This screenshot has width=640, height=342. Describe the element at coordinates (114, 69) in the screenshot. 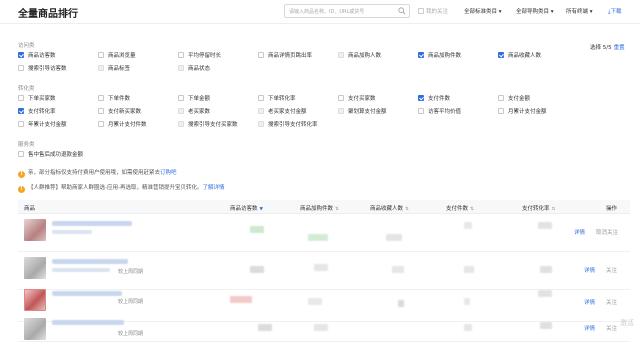

I see `metric-option: 商品标签` at that location.